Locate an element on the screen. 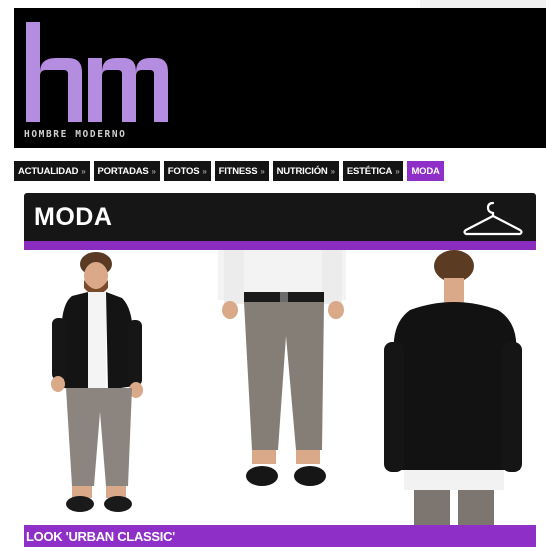  nav-item-fotos: FOTOS » is located at coordinates (187, 171).